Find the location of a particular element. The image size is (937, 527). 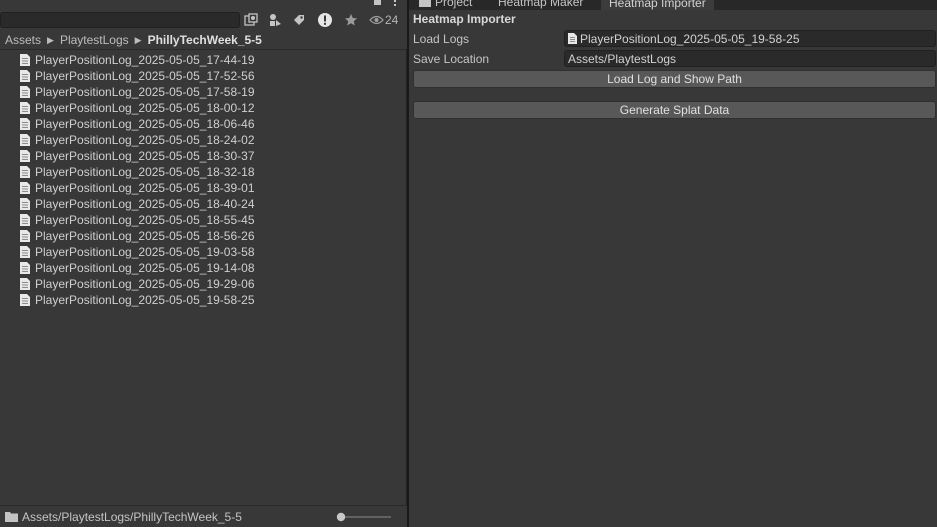

file-name: PlayerPositionLog_2025-05-05_19-58-25 is located at coordinates (145, 300).